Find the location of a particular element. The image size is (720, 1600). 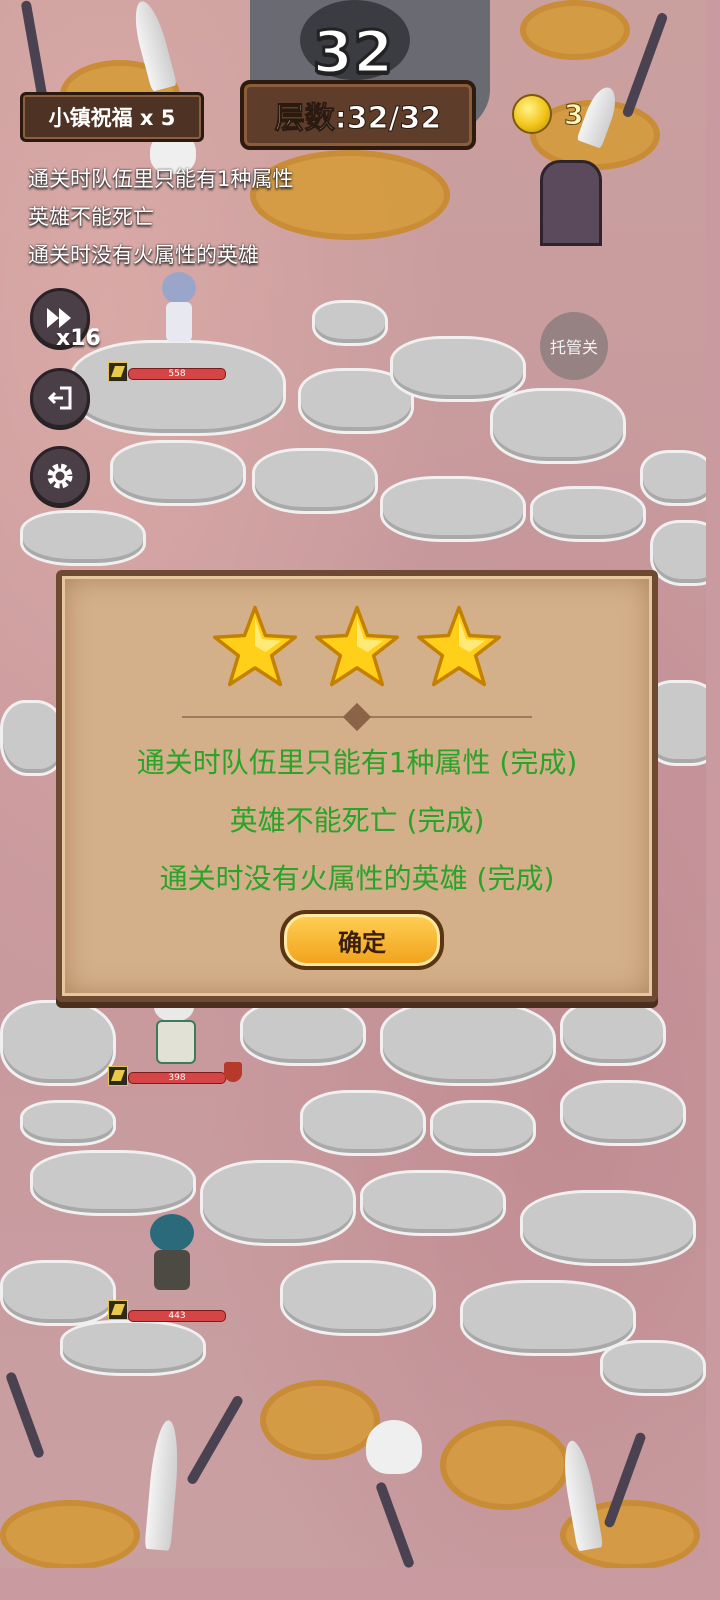

settings-button is located at coordinates (60, 476).